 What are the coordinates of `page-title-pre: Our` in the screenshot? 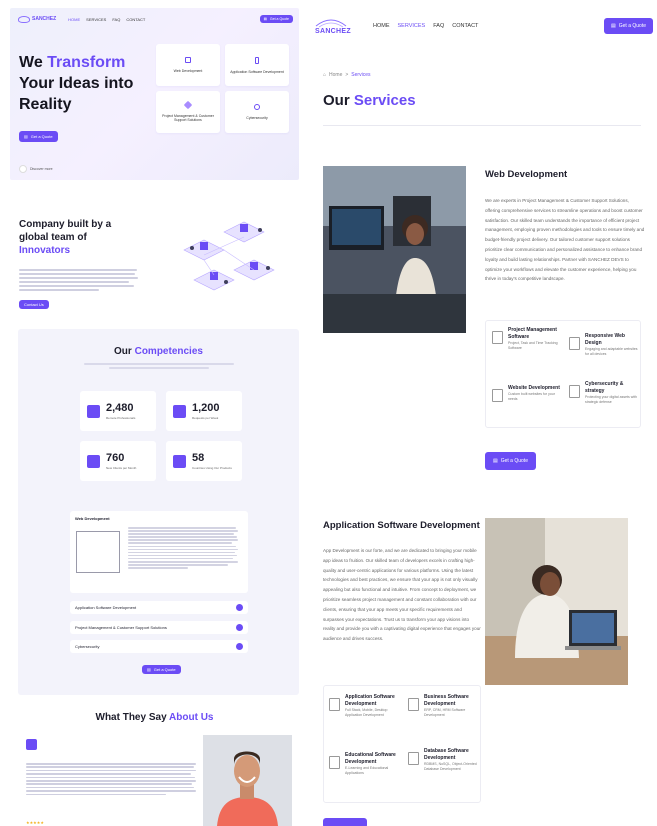 It's located at (338, 100).